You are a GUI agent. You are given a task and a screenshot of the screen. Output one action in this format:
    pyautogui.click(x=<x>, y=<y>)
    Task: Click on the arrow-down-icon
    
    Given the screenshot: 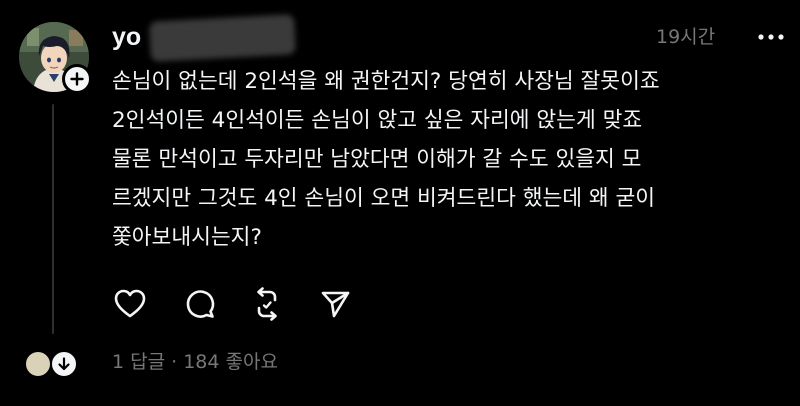 What is the action you would take?
    pyautogui.click(x=64, y=364)
    